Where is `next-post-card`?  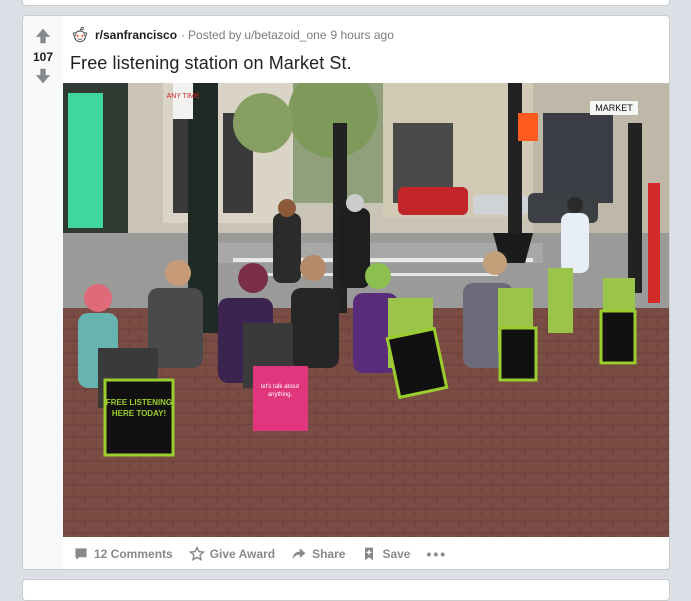 next-post-card is located at coordinates (346, 590).